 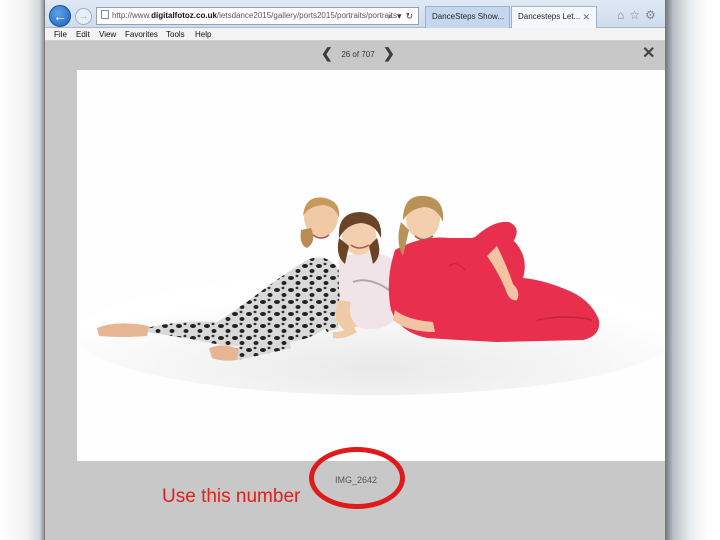 I want to click on menu-view: View, so click(x=107, y=34).